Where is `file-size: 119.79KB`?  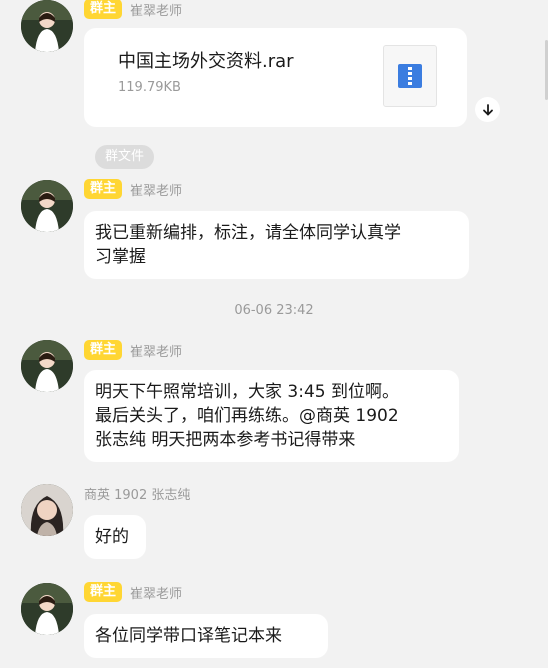
file-size: 119.79KB is located at coordinates (149, 87).